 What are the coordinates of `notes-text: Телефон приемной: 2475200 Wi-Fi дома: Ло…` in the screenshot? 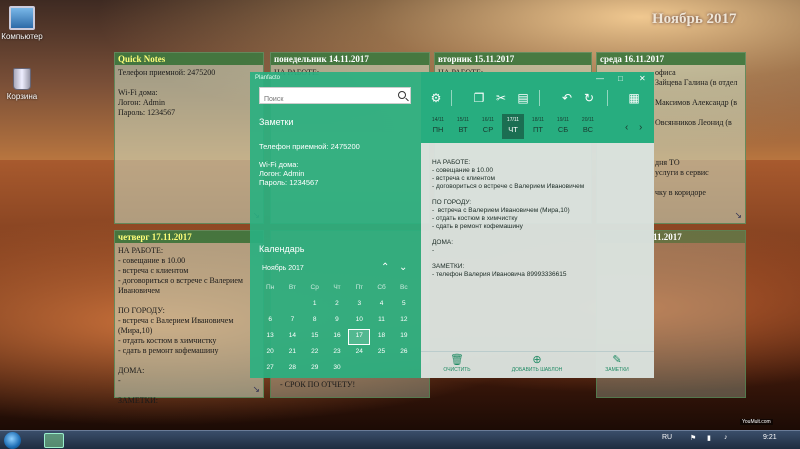 It's located at (309, 164).